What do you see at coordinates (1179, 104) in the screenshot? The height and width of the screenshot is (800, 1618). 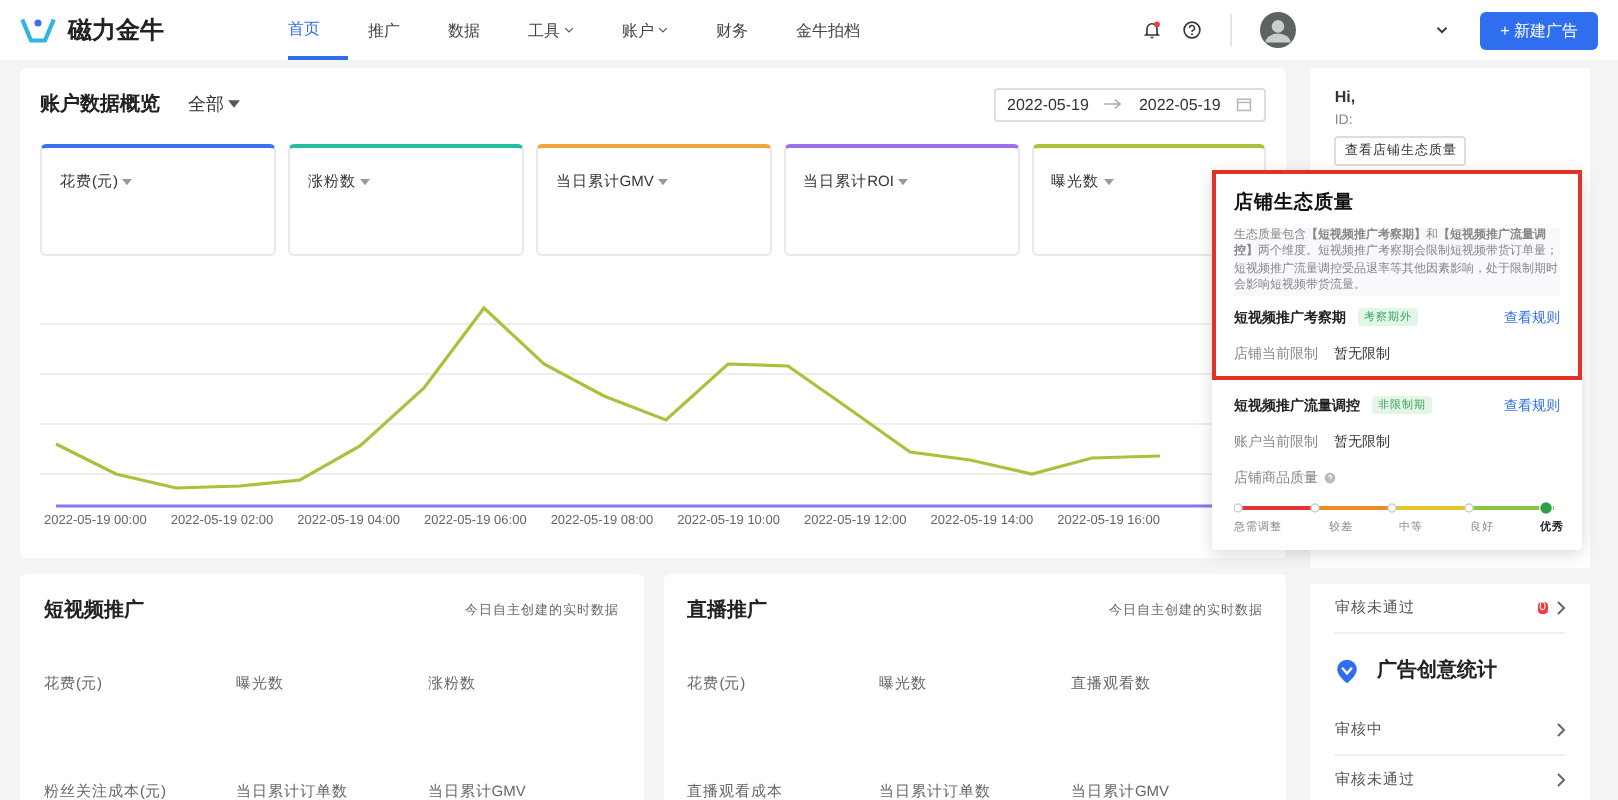 I see `end-date: 2022-05-19` at bounding box center [1179, 104].